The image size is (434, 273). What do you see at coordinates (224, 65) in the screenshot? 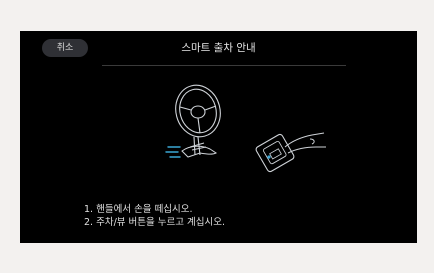
I see `title-divider` at bounding box center [224, 65].